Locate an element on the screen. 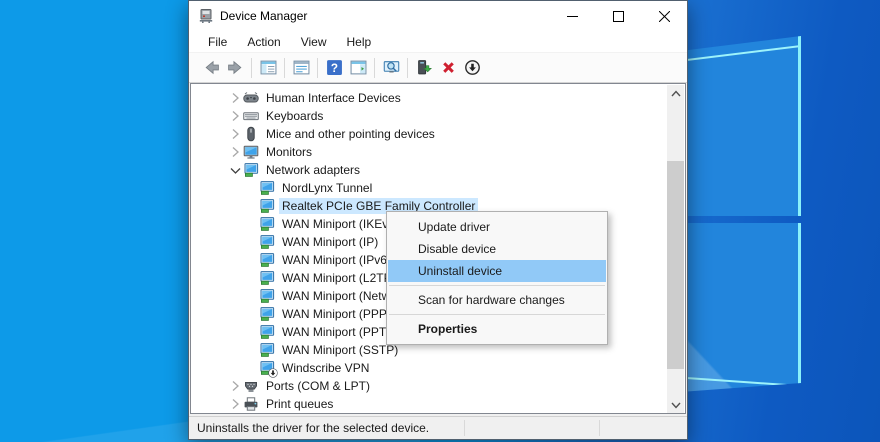  tree-item-label: WAN Miniport (IPv6) is located at coordinates (336, 260).